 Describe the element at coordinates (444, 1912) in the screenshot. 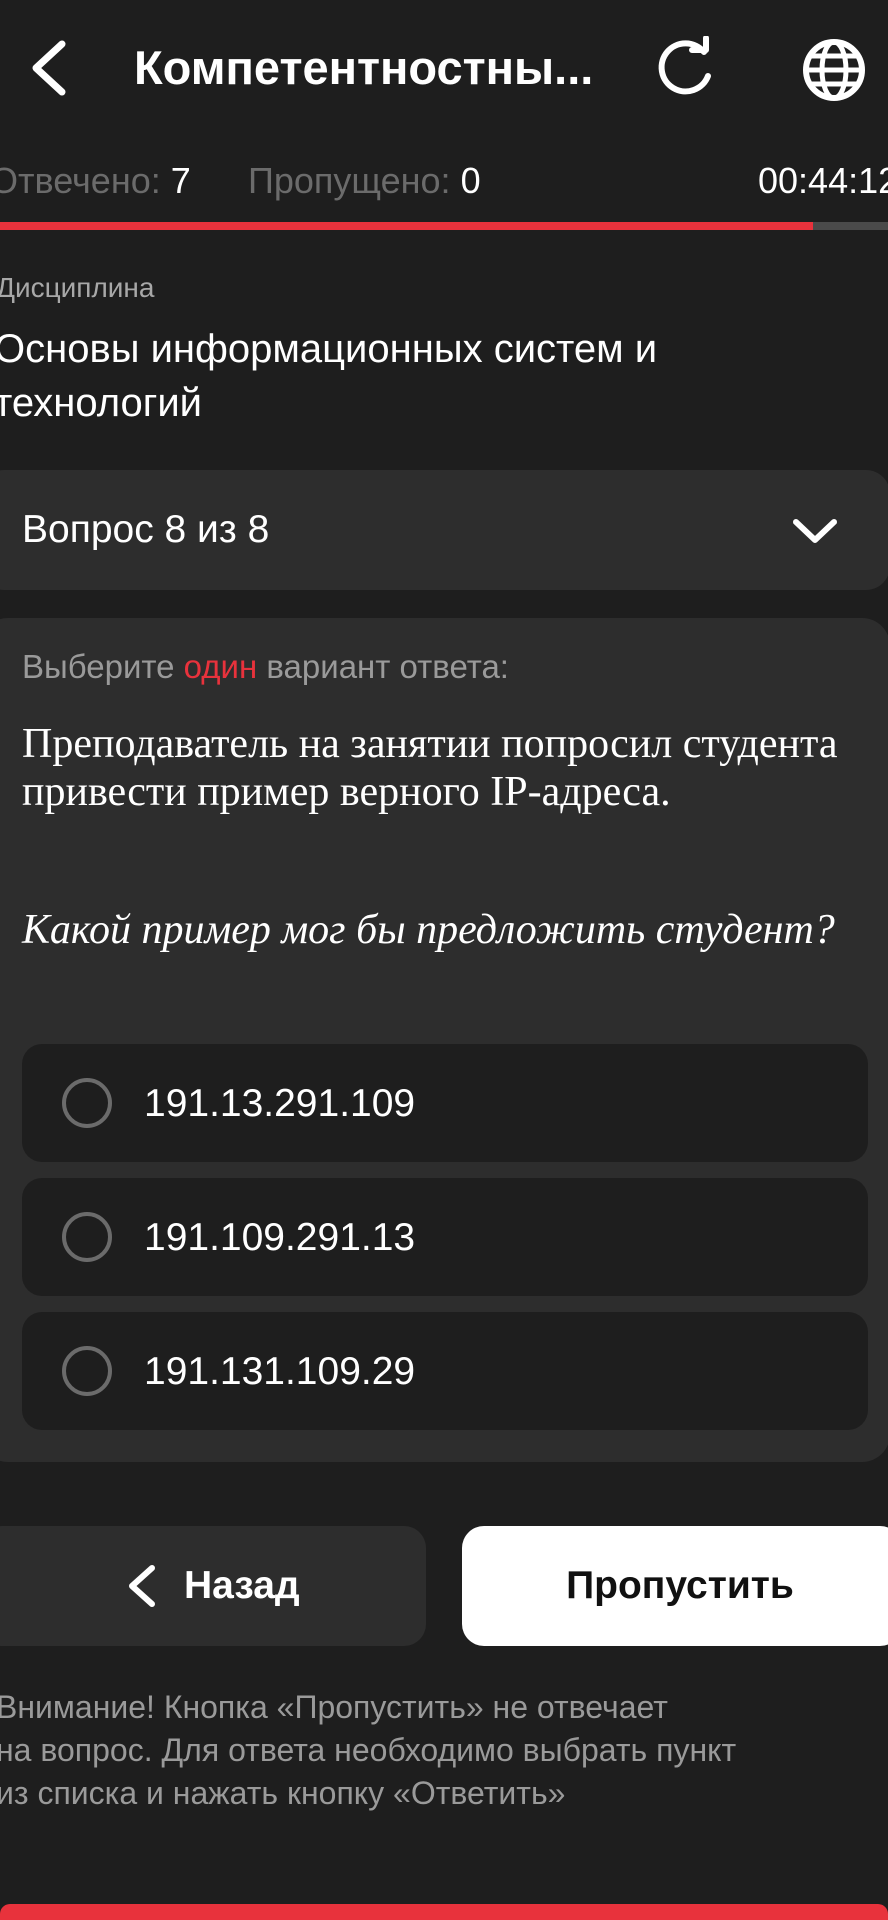

I see `bottom-action-bar` at that location.